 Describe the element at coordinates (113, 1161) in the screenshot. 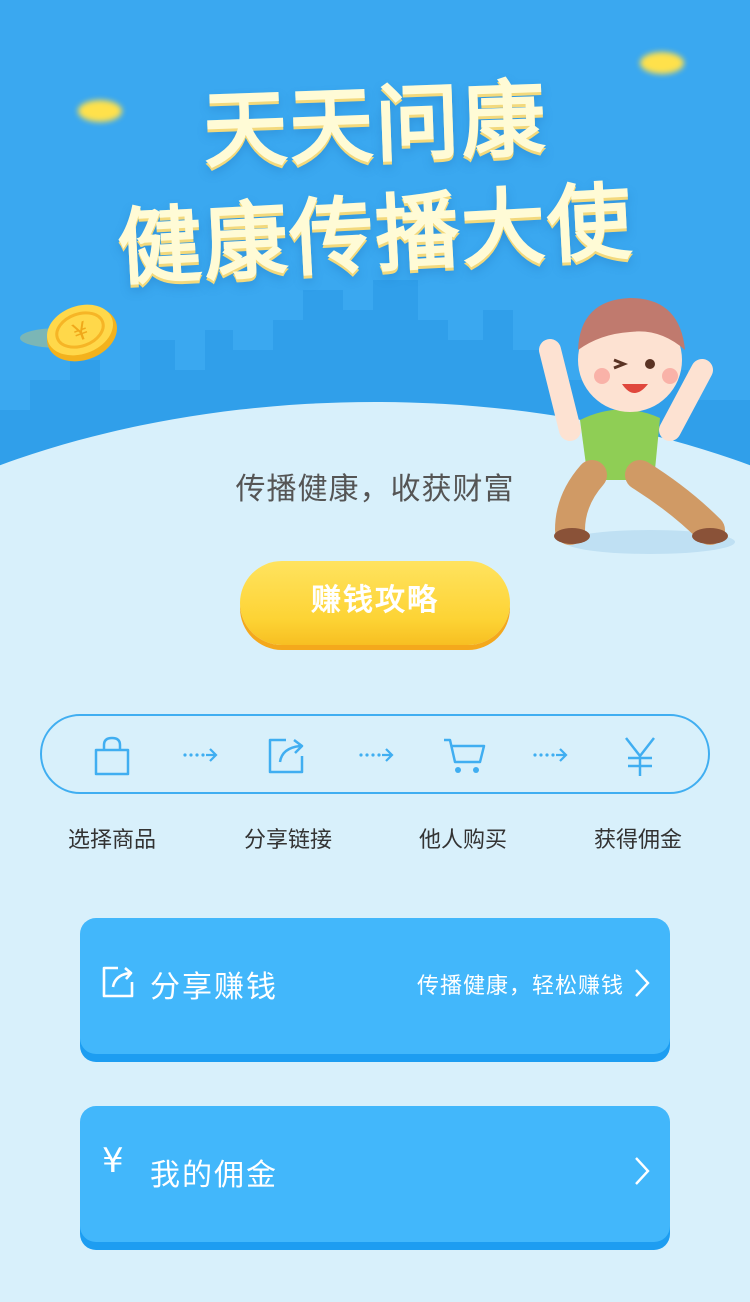

I see `yen-icon: ¥` at that location.